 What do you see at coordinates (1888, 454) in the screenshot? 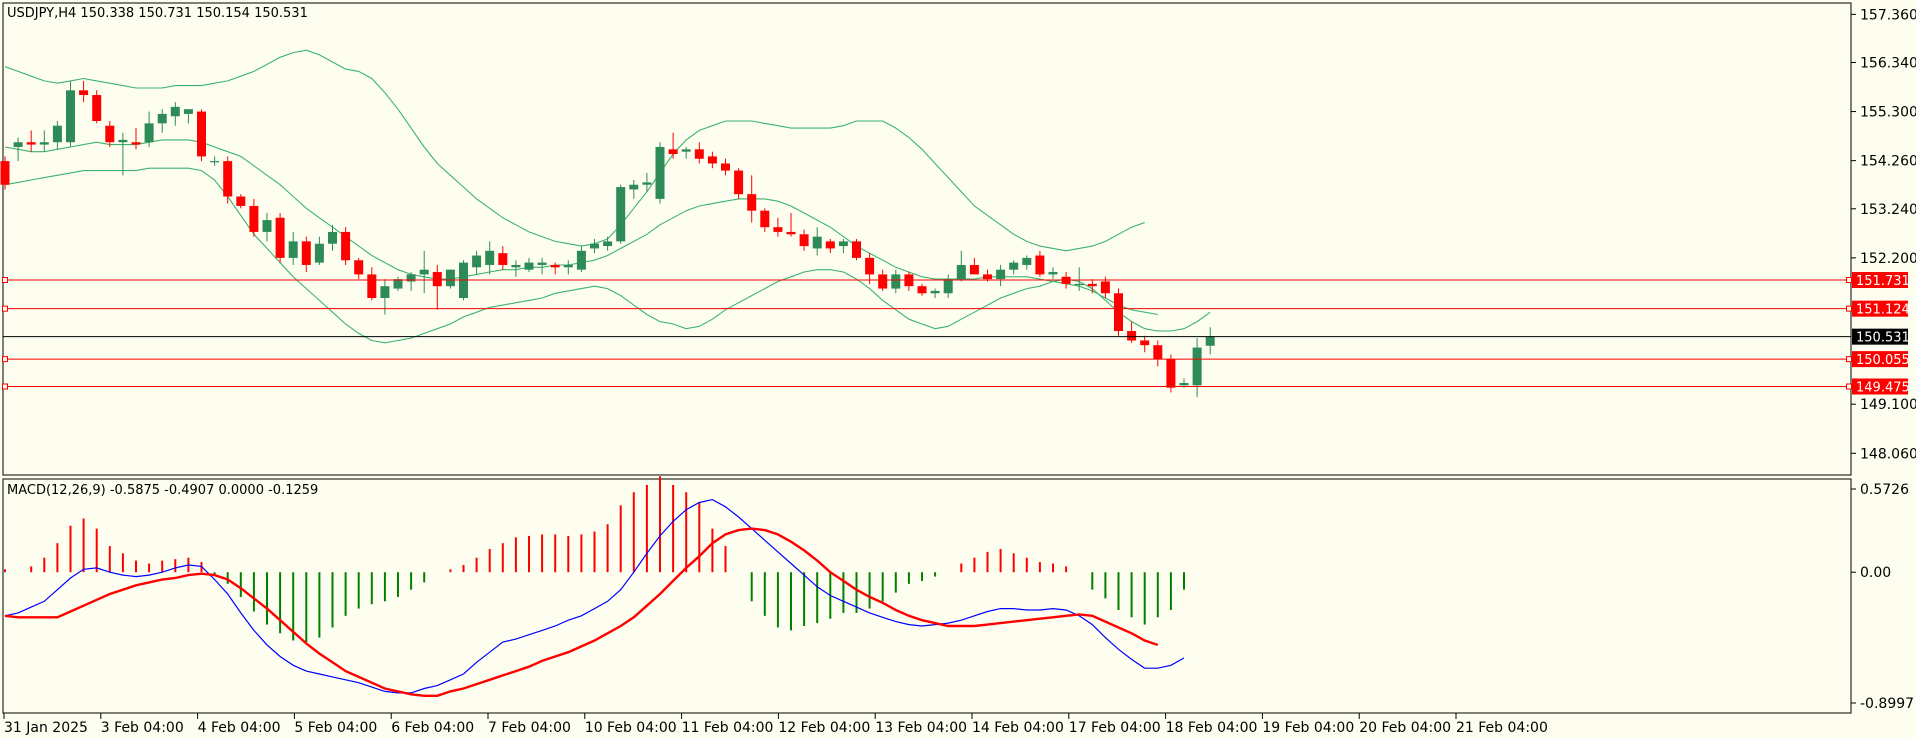
I see `price-tick-label: 148.060` at bounding box center [1888, 454].